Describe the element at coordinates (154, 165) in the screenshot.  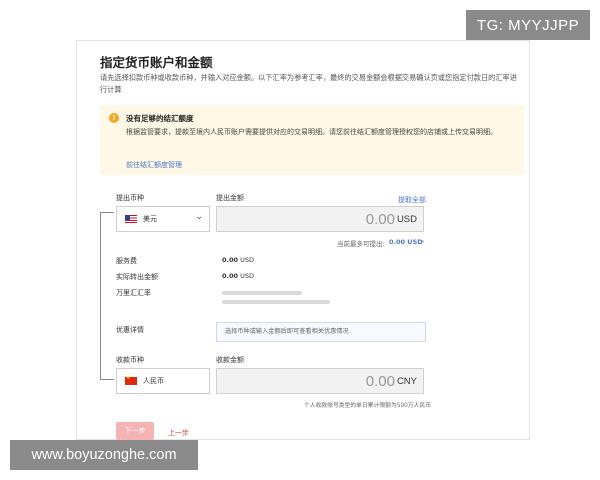
I see `quota-management-link: 前往结汇额度管理` at that location.